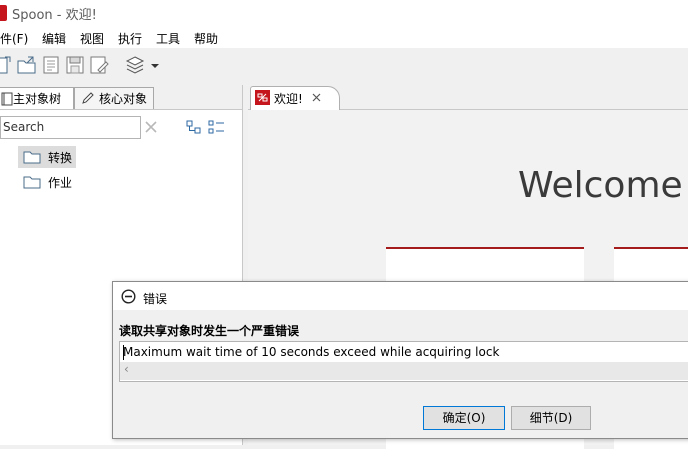 The width and height of the screenshot is (688, 449). I want to click on menu-view: 视图, so click(92, 38).